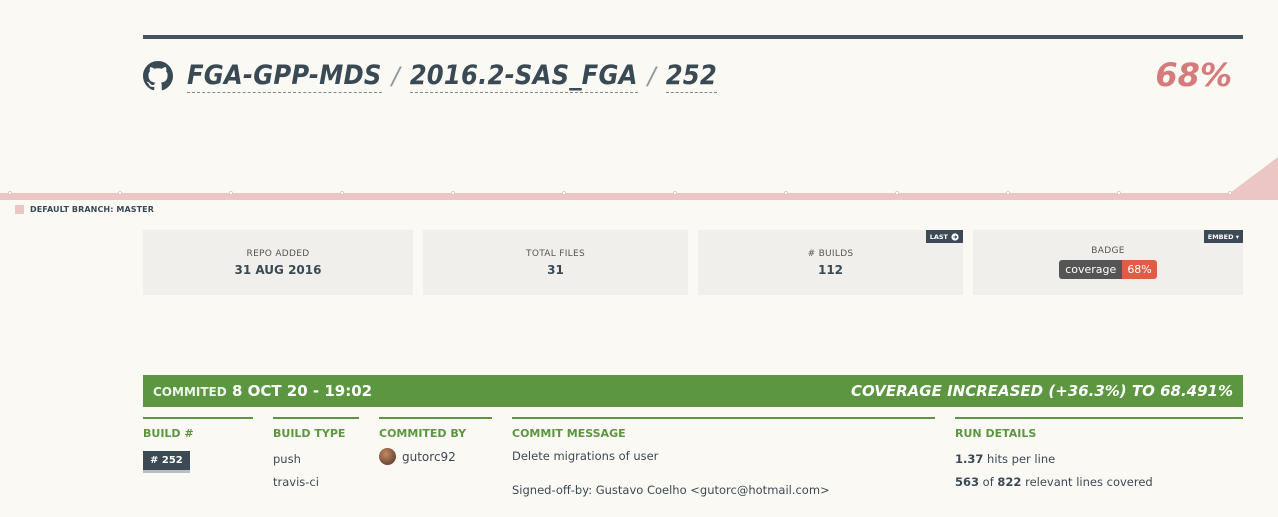 The height and width of the screenshot is (517, 1278). I want to click on lines-covered: 563 of 822 relevant lines covered, so click(1099, 482).